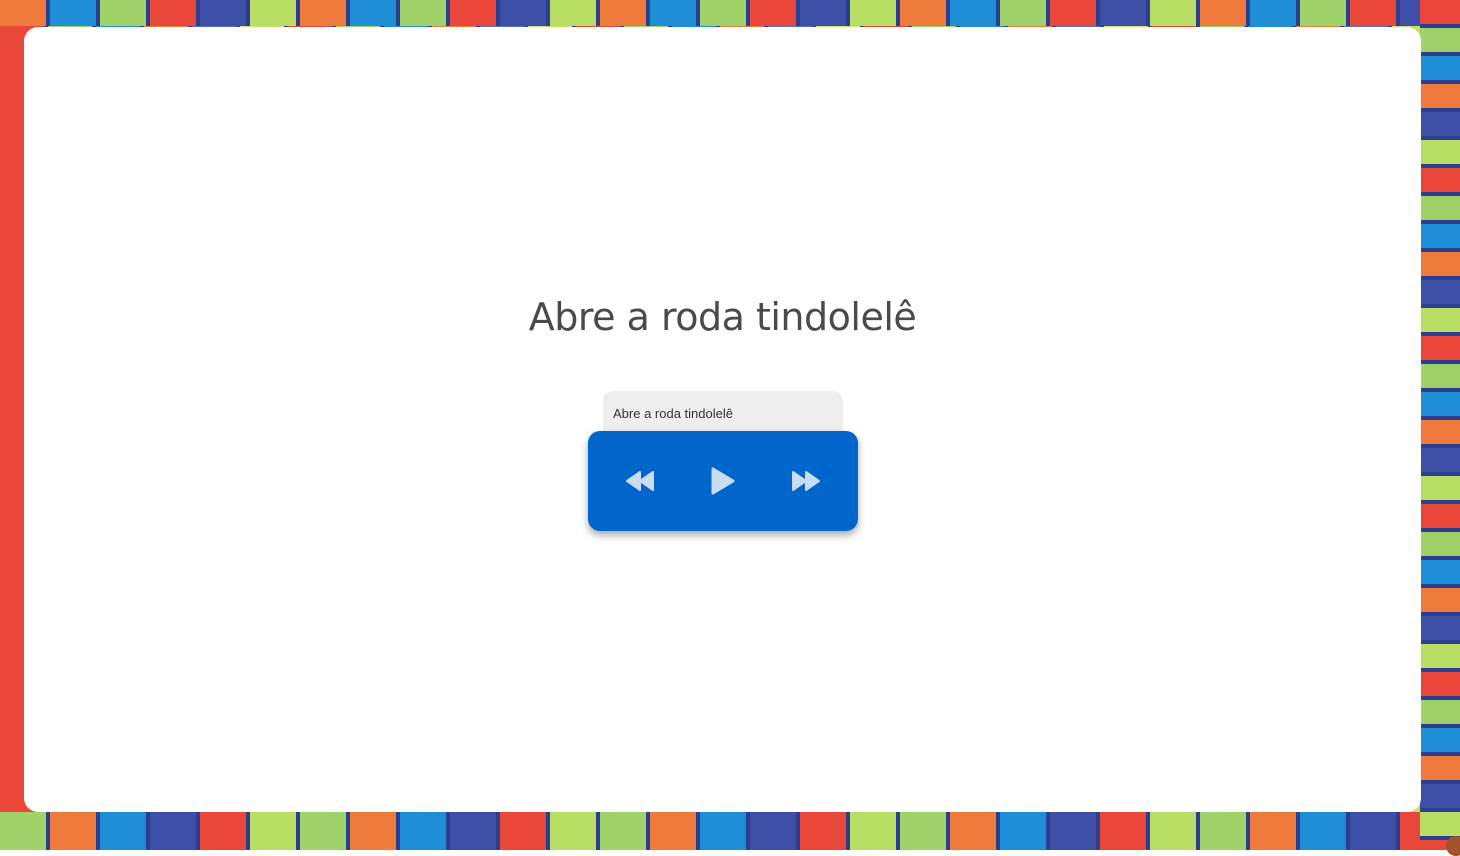  What do you see at coordinates (723, 413) in the screenshot?
I see `track-label: Abre a roda tindolelê` at bounding box center [723, 413].